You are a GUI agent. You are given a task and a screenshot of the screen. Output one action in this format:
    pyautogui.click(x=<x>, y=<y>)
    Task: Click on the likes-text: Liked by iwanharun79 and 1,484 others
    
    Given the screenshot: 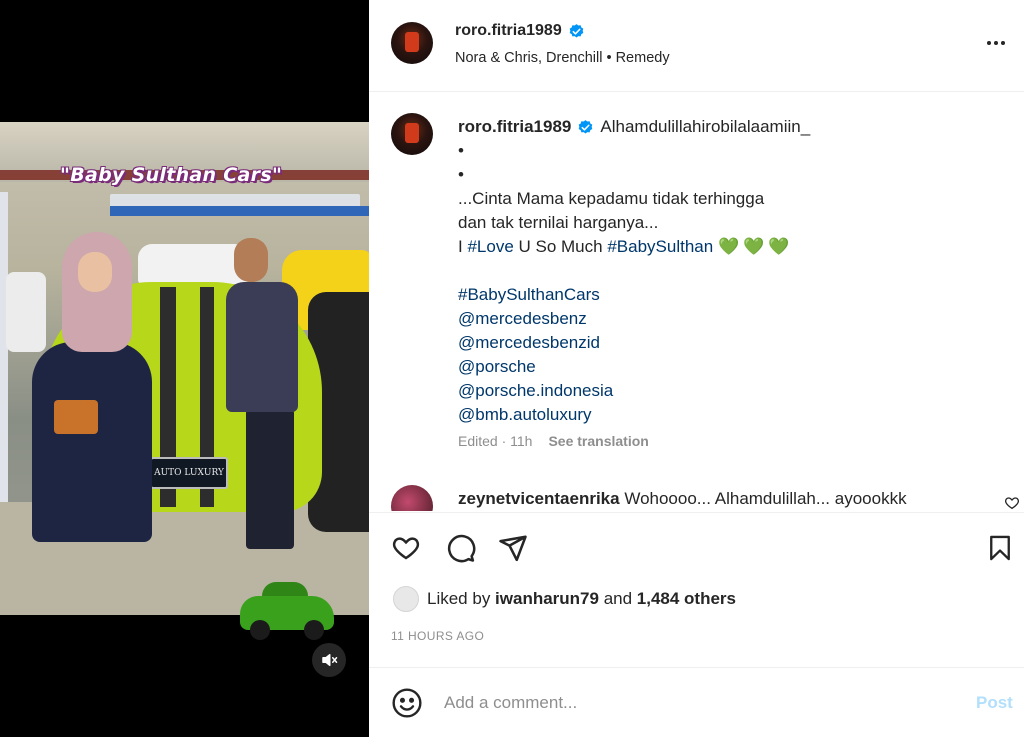 What is the action you would take?
    pyautogui.click(x=581, y=599)
    